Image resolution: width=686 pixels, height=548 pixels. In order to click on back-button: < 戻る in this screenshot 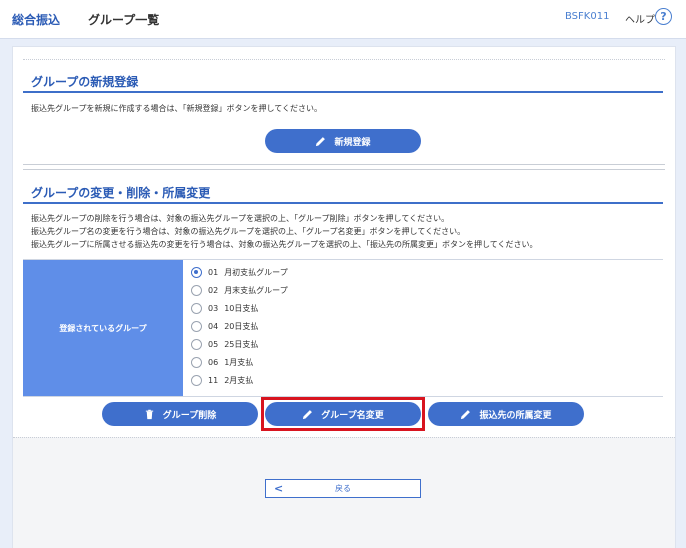, I will do `click(343, 488)`.